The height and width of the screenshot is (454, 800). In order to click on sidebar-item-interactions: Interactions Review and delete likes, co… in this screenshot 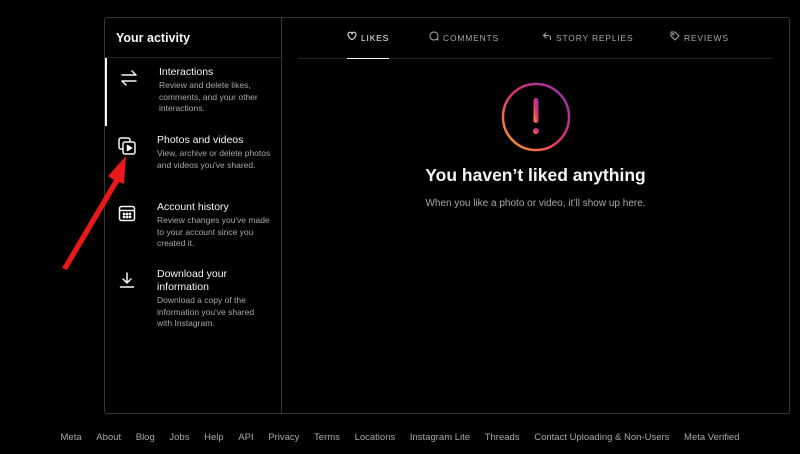, I will do `click(193, 92)`.